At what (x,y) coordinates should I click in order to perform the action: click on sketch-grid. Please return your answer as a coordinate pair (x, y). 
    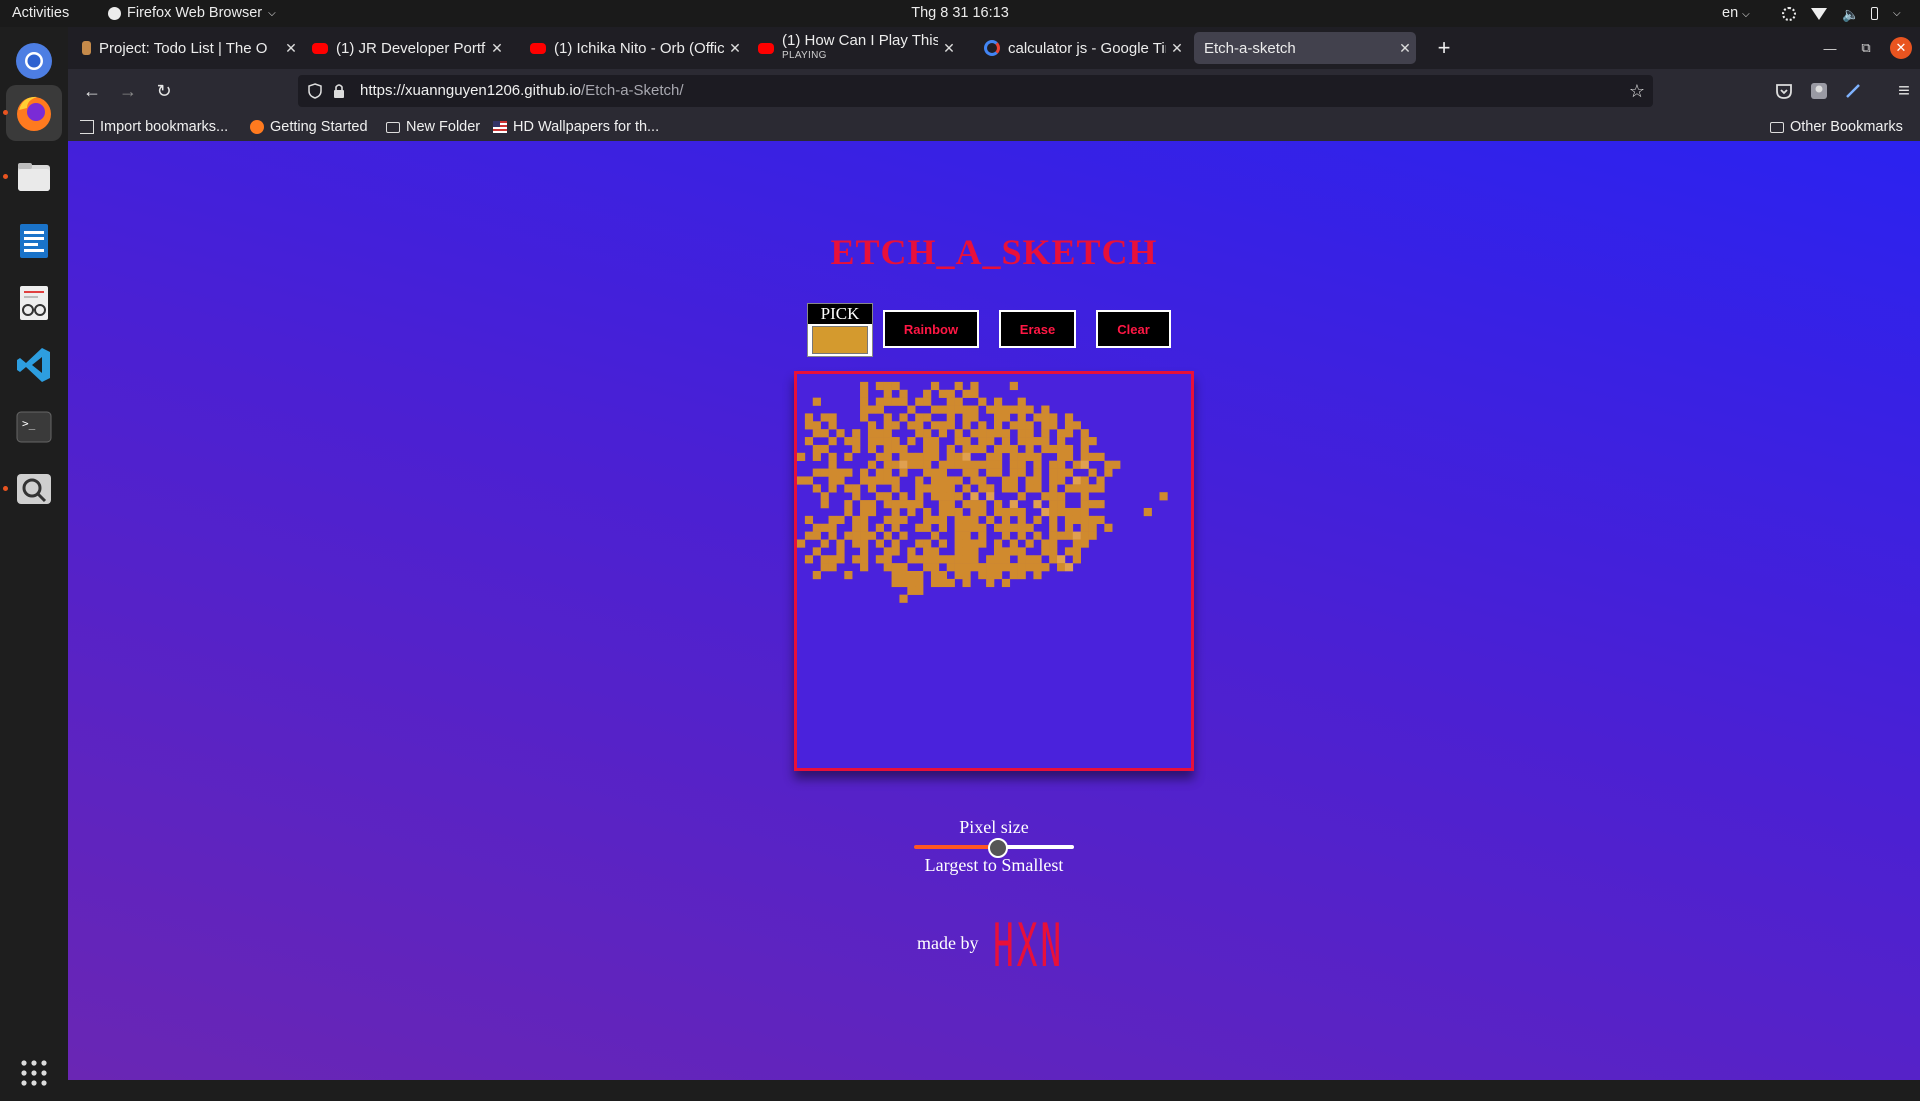
    Looking at the image, I should click on (994, 571).